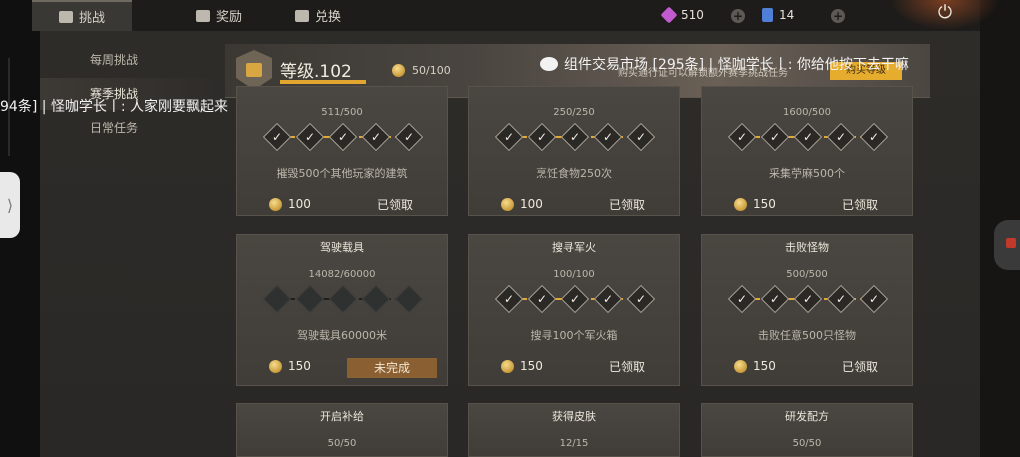  I want to click on tab-reward: 奖励, so click(231, 15).